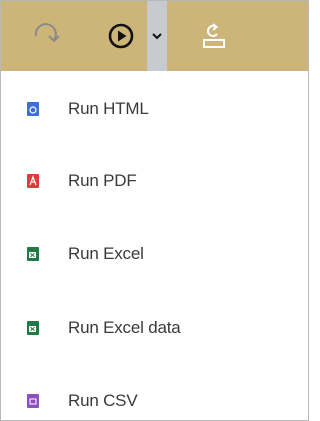 Image resolution: width=320 pixels, height=421 pixels. I want to click on menu-item-label: Run HTML, so click(108, 108).